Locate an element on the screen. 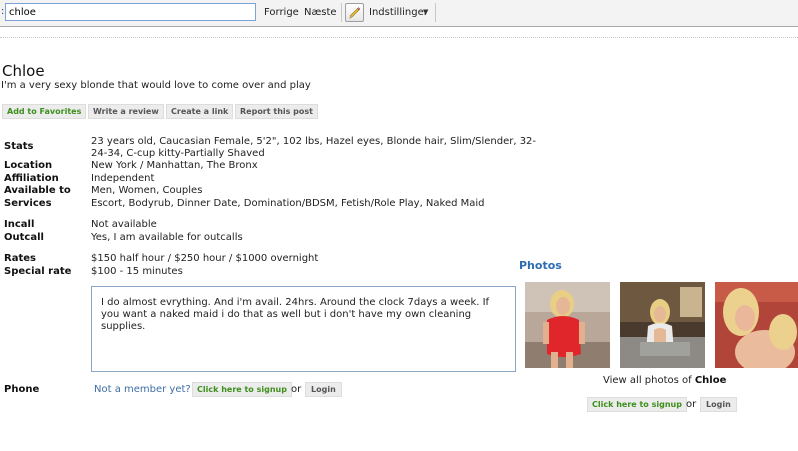 Image resolution: width=798 pixels, height=451 pixels. stats-value-line2: 24-34, C-cup kitty-Partially Shaved is located at coordinates (178, 153).